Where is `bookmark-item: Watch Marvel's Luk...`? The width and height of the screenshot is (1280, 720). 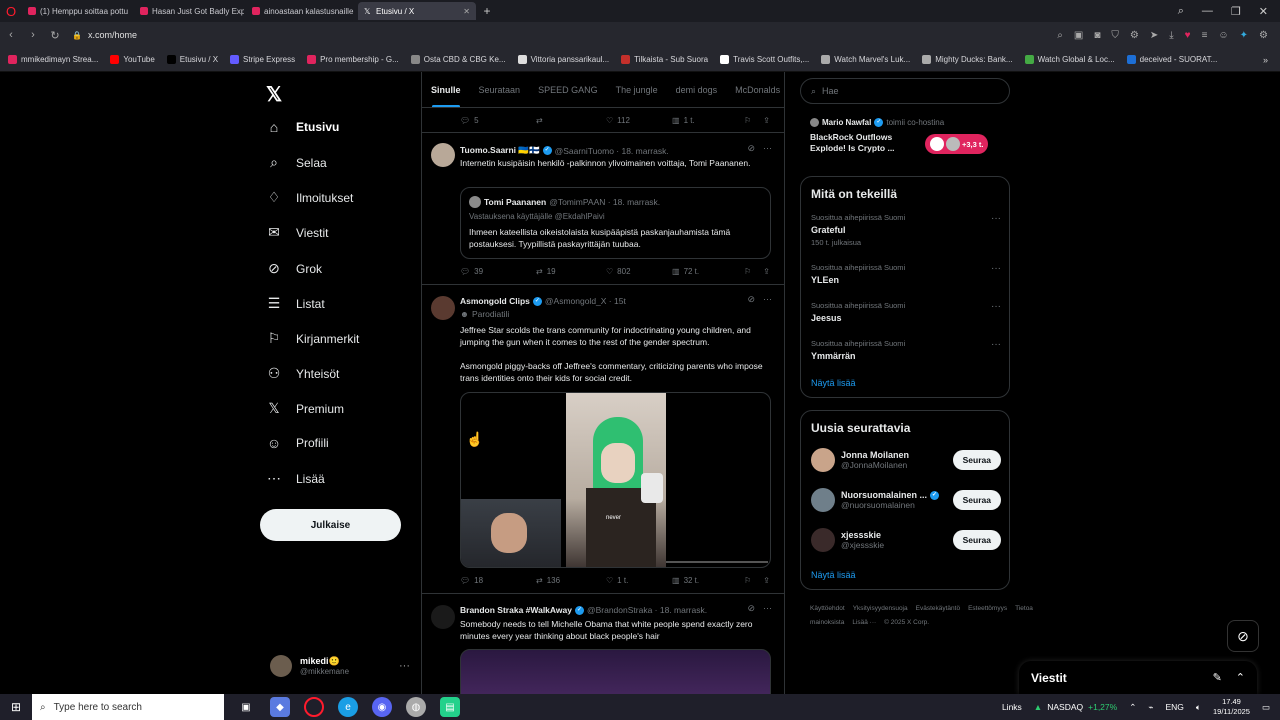 bookmark-item: Watch Marvel's Luk... is located at coordinates (865, 59).